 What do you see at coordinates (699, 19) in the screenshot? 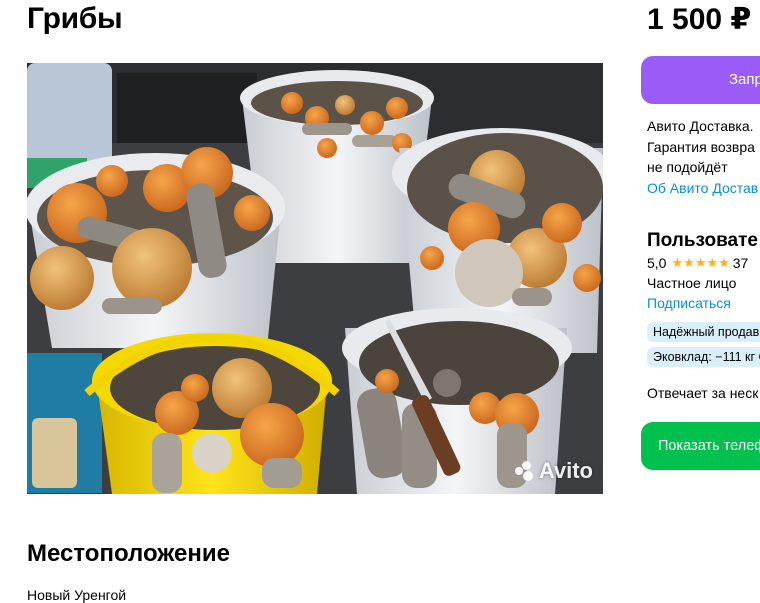
I see `listing-price: 1 500 ₽` at bounding box center [699, 19].